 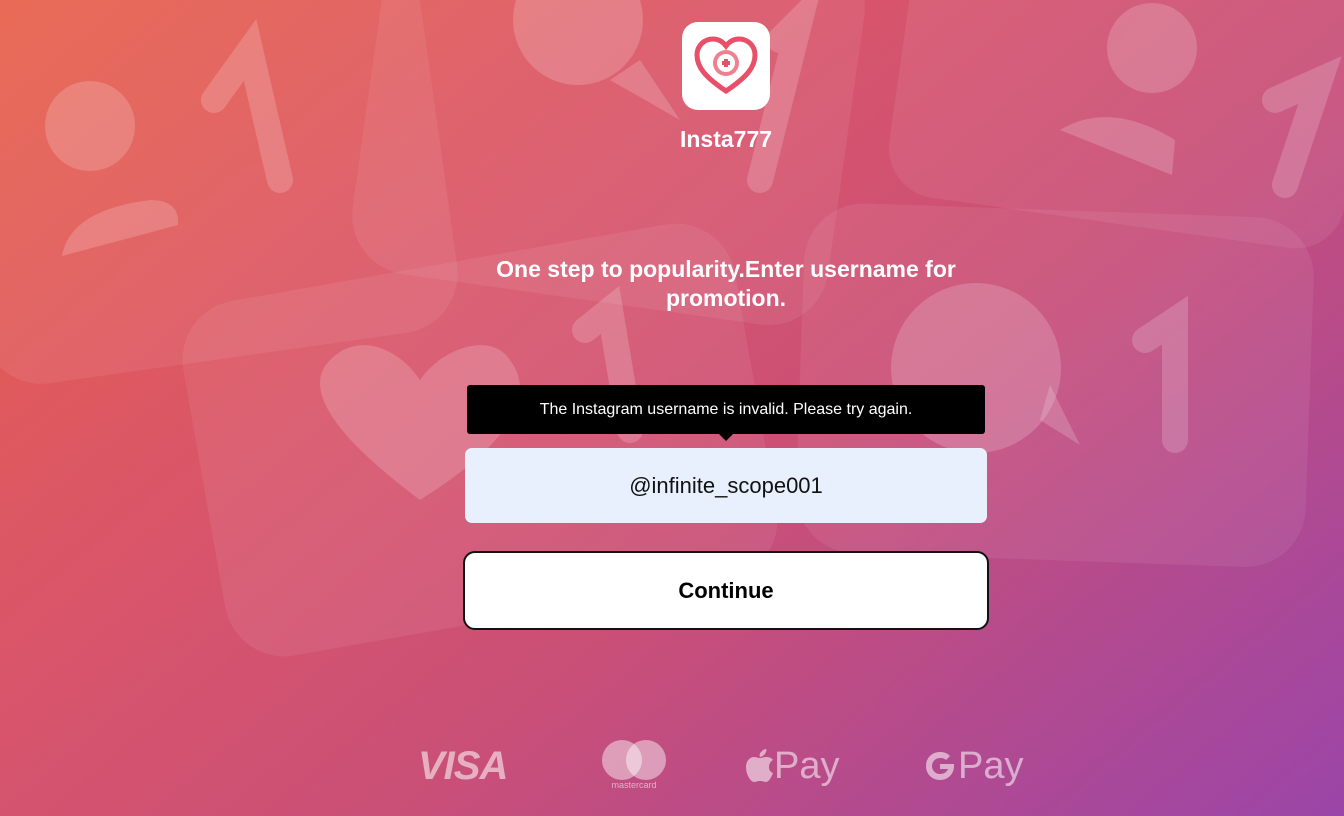 What do you see at coordinates (991, 765) in the screenshot?
I see `google-pay-label: Pay` at bounding box center [991, 765].